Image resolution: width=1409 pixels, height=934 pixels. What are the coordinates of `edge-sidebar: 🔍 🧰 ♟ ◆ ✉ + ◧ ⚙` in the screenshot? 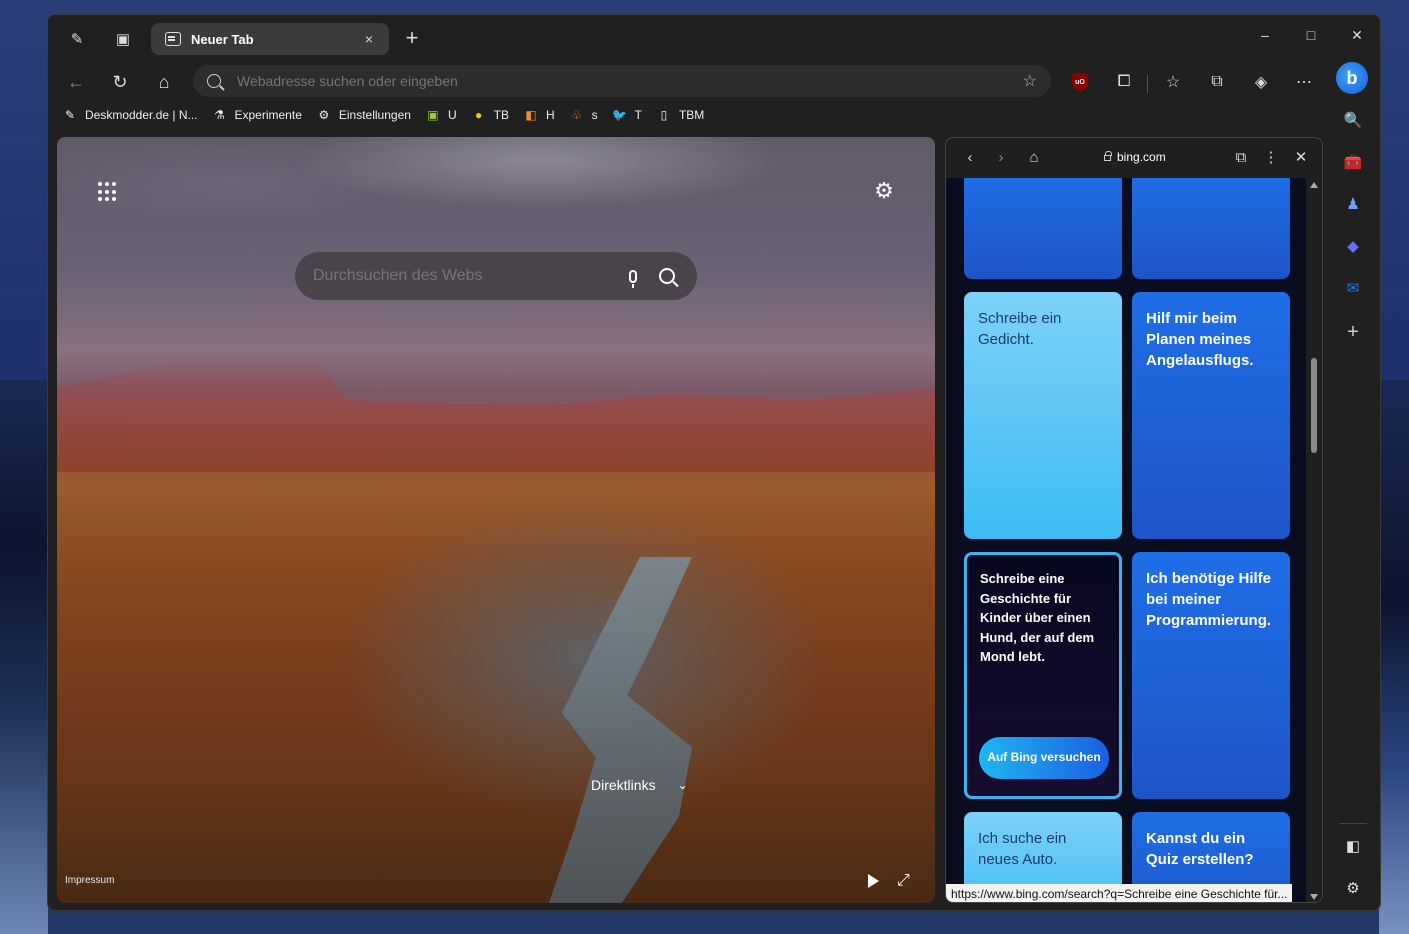 It's located at (1353, 507).